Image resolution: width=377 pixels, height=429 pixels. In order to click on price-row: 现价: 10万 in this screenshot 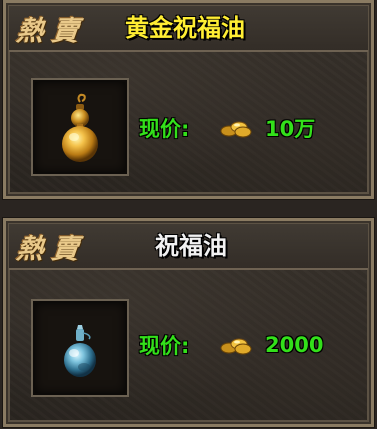, I will do `click(227, 128)`.